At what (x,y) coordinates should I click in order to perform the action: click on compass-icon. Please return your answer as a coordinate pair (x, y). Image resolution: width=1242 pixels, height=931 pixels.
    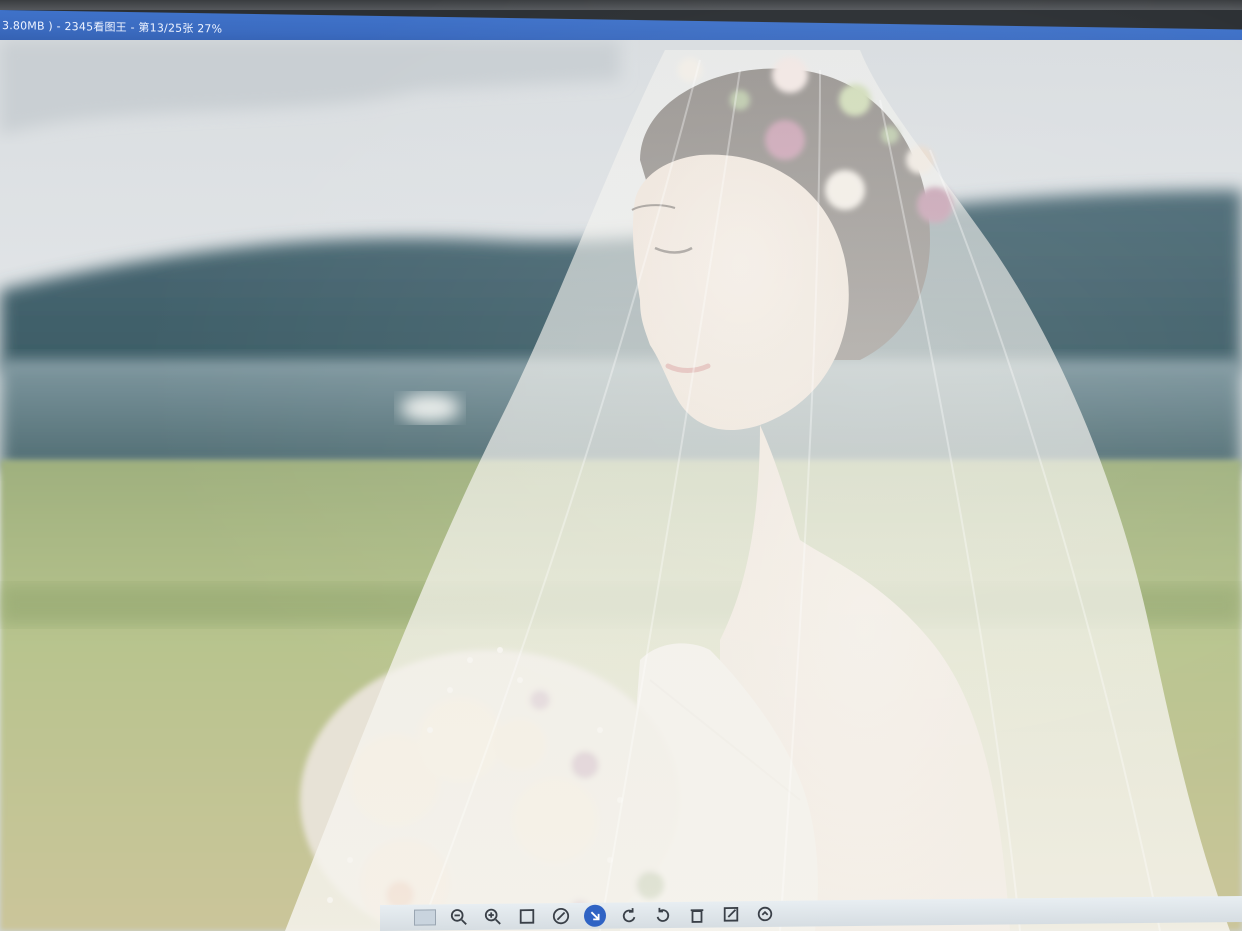
    Looking at the image, I should click on (561, 916).